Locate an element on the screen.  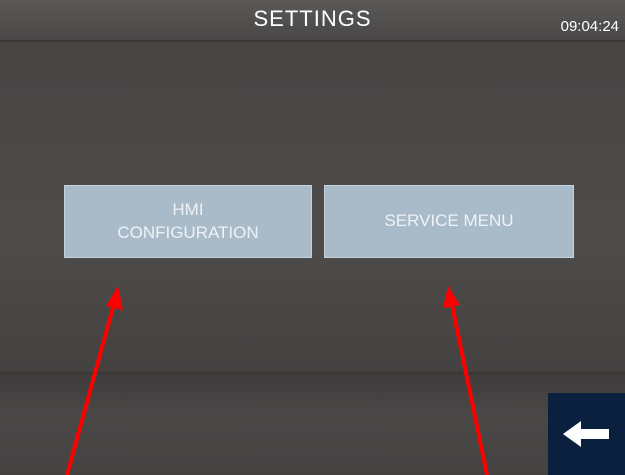
service-button-label: SERVICE MENU is located at coordinates (449, 221).